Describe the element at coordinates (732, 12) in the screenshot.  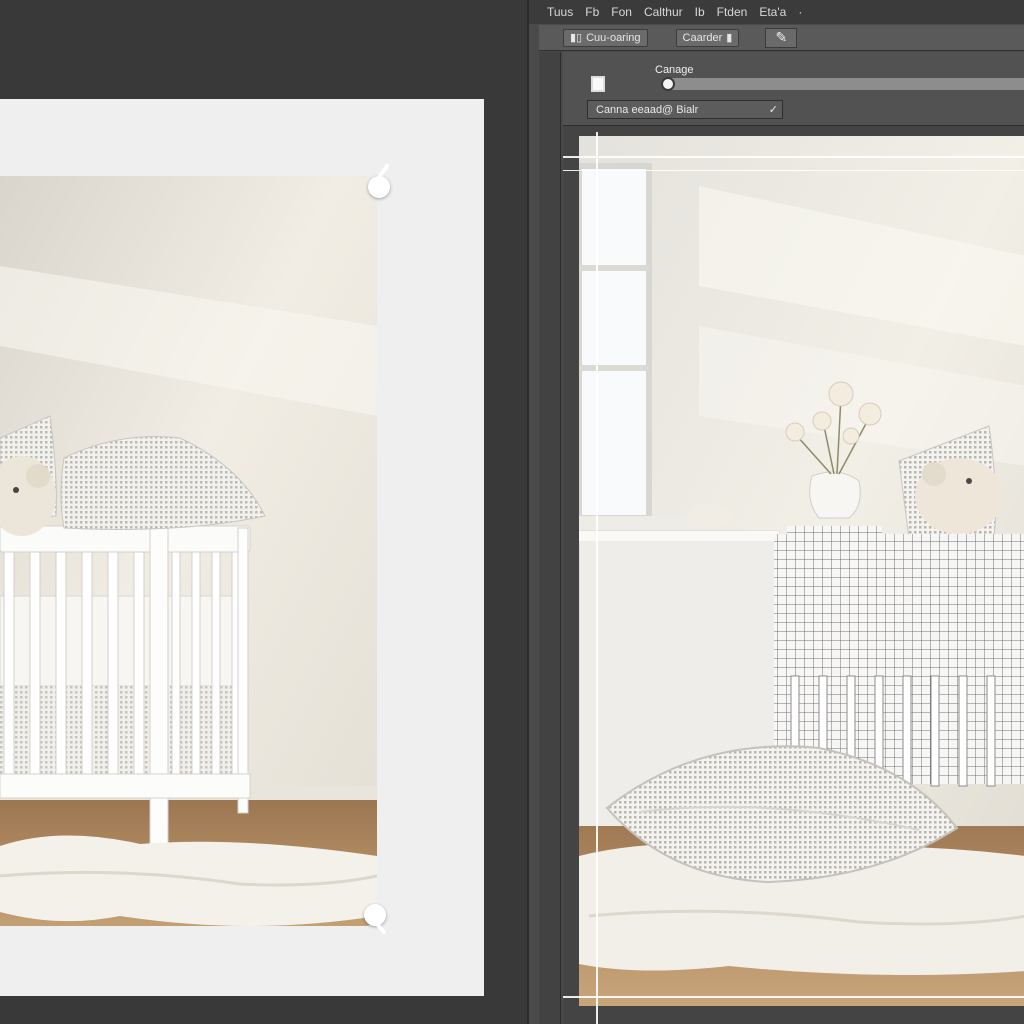
I see `menu-item-5: Ftden` at that location.